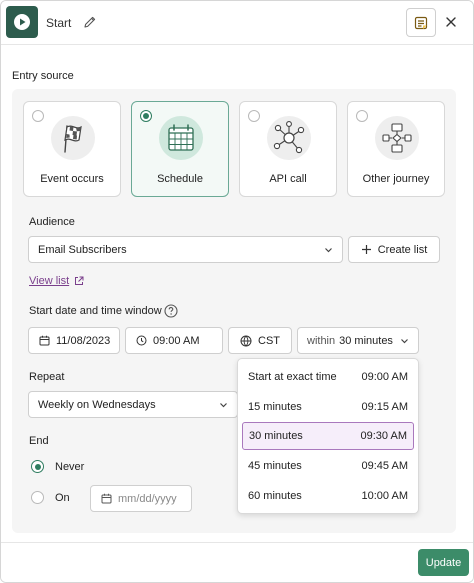 This screenshot has width=474, height=583. I want to click on within-select: within 30 minutes, so click(358, 340).